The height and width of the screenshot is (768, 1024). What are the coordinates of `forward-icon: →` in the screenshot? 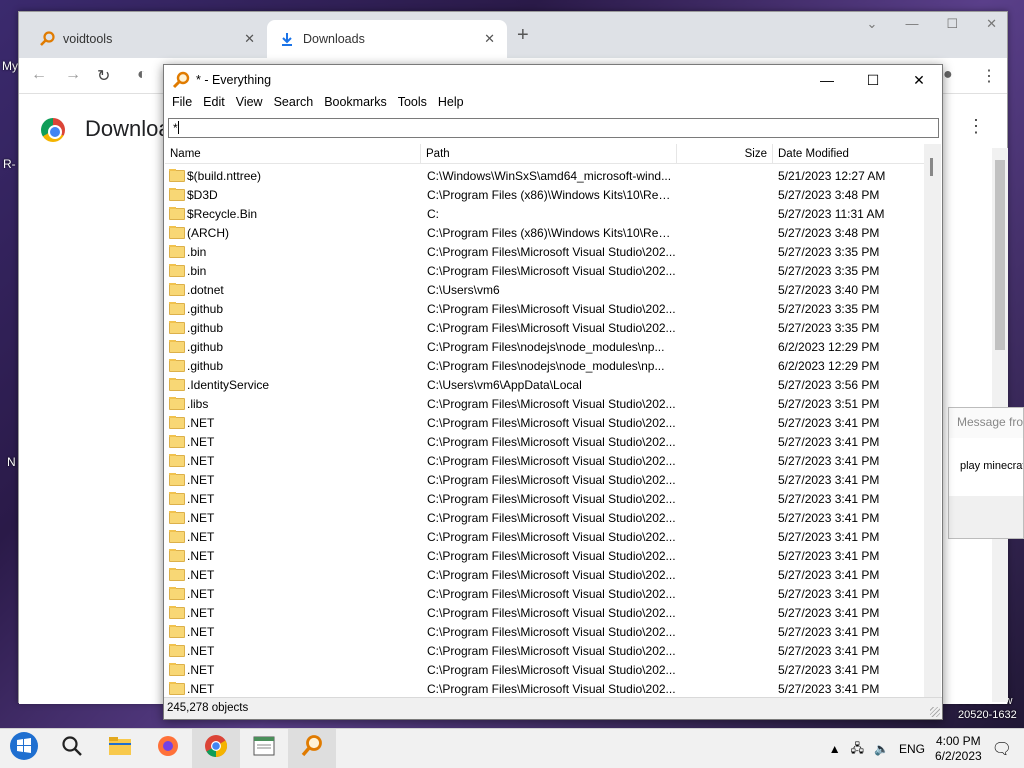 It's located at (73, 75).